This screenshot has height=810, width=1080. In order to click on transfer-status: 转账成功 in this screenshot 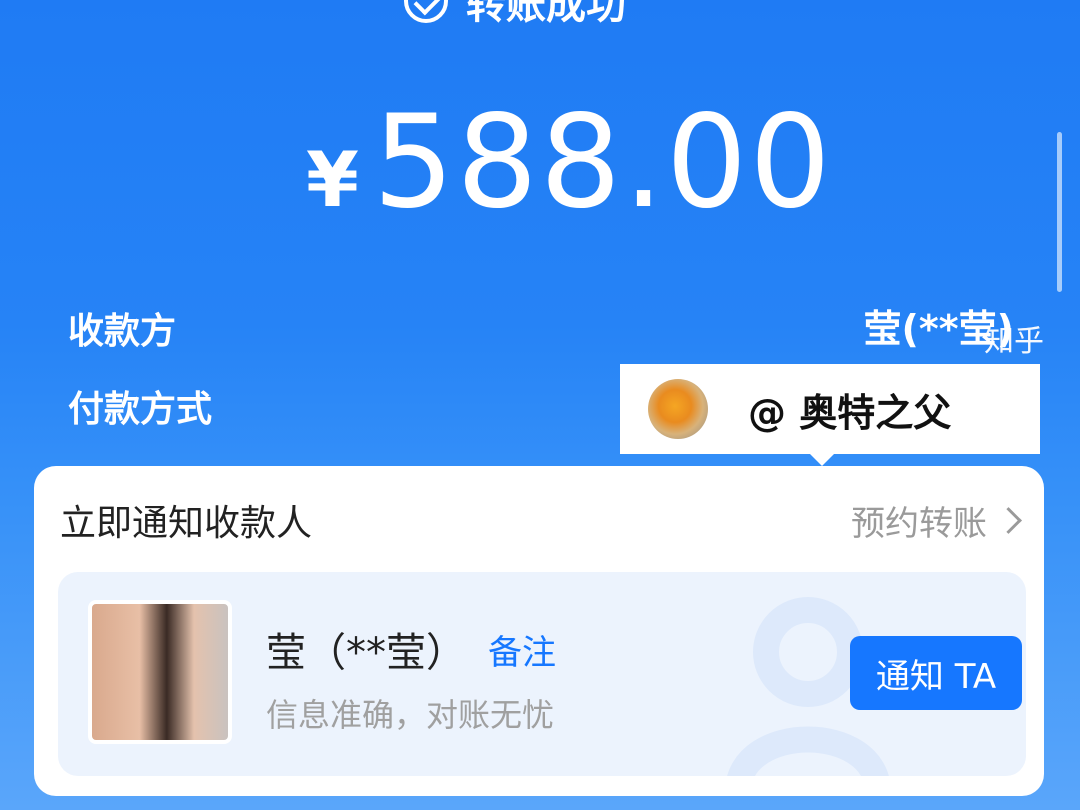, I will do `click(515, 15)`.